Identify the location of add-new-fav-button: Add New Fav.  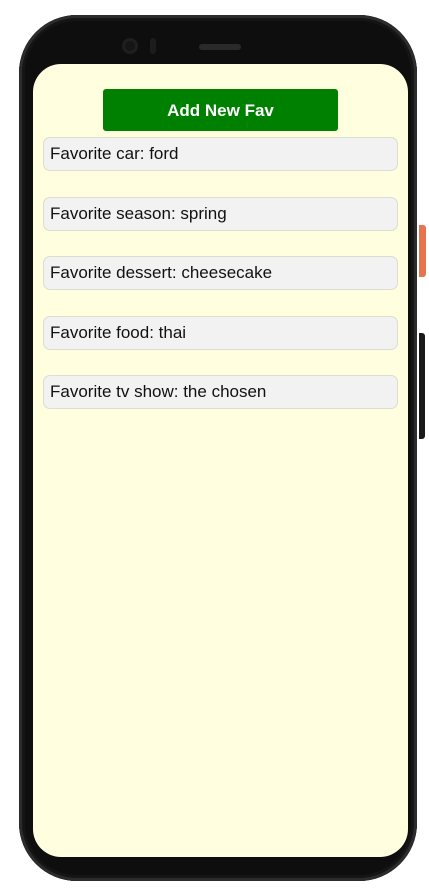
(220, 110).